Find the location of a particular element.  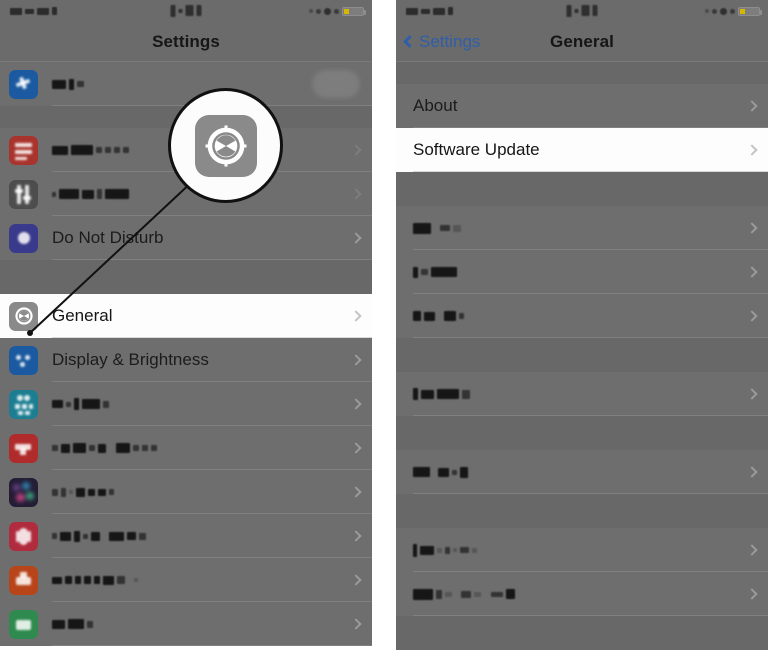

left-nav-bar: Settings is located at coordinates (186, 42).